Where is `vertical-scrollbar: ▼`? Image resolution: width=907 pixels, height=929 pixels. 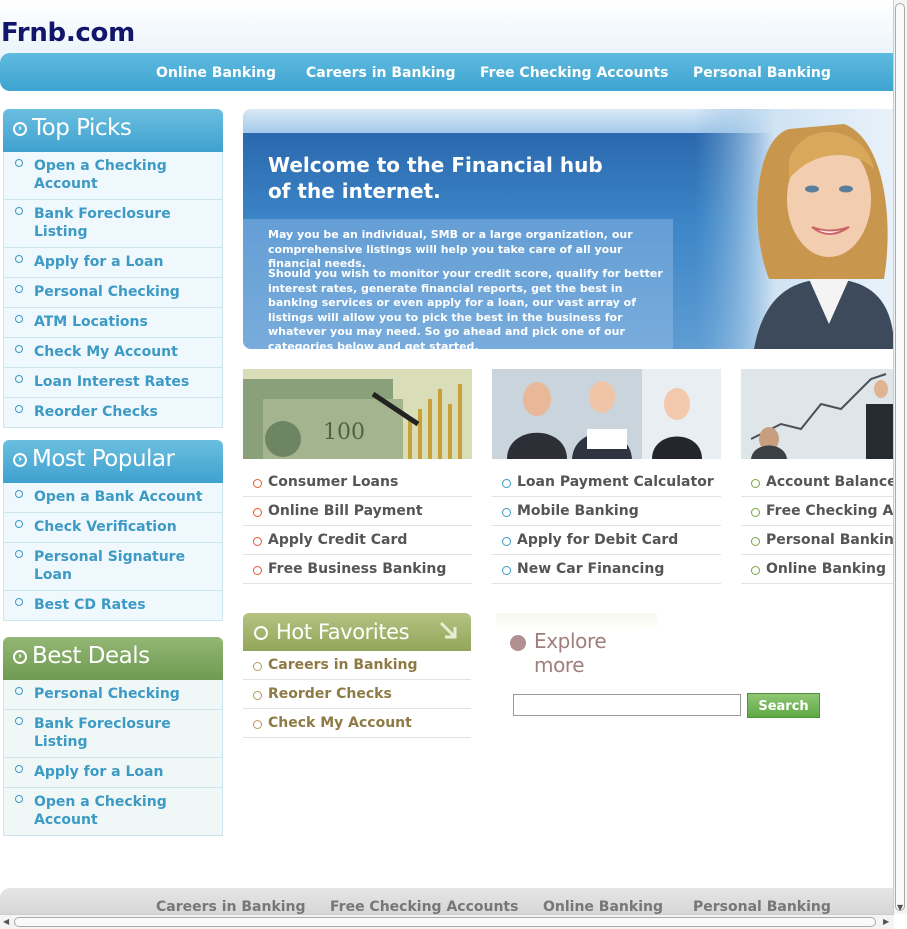
vertical-scrollbar: ▼ is located at coordinates (900, 457).